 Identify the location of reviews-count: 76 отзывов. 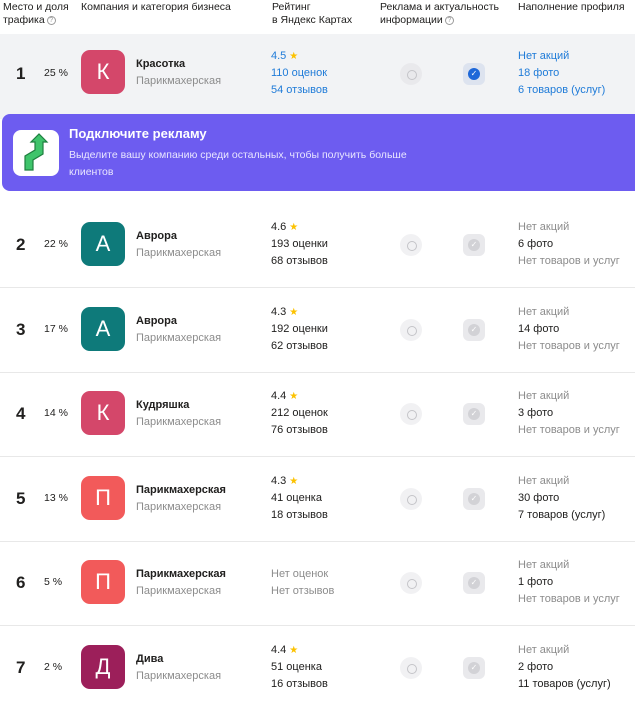
(299, 430).